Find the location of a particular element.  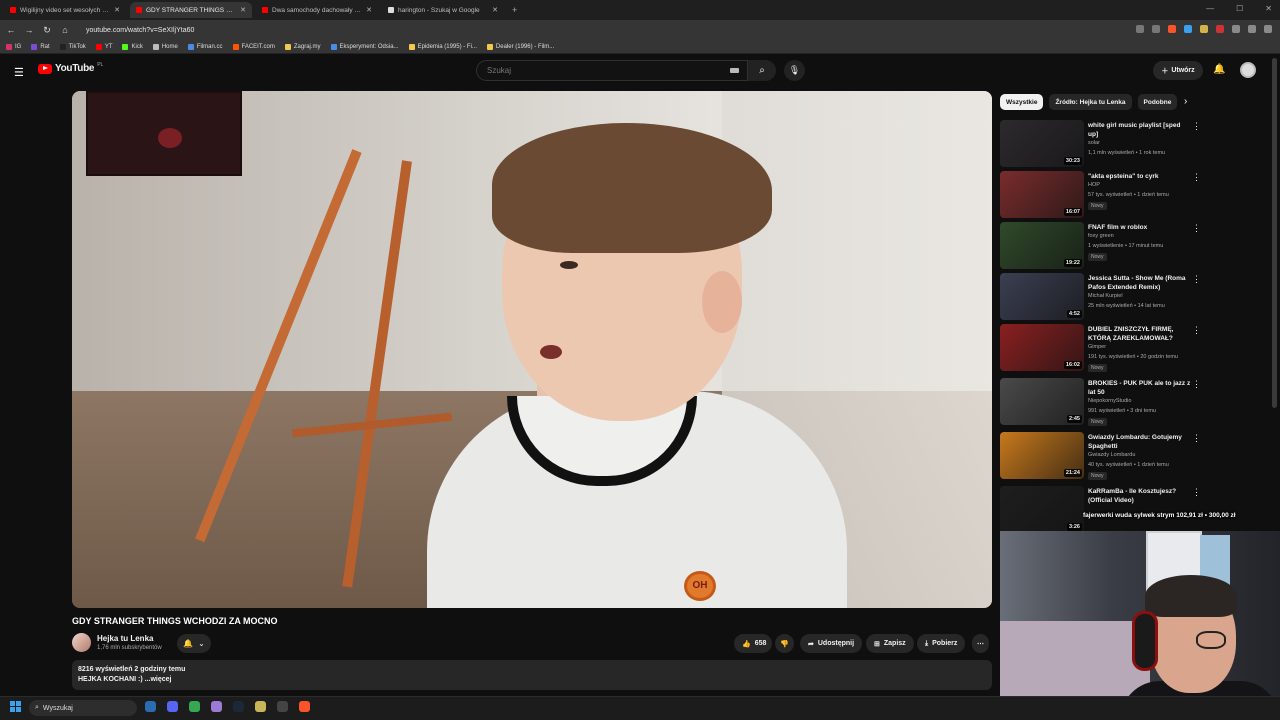

video-thumbnail: 4:52 is located at coordinates (1042, 296).